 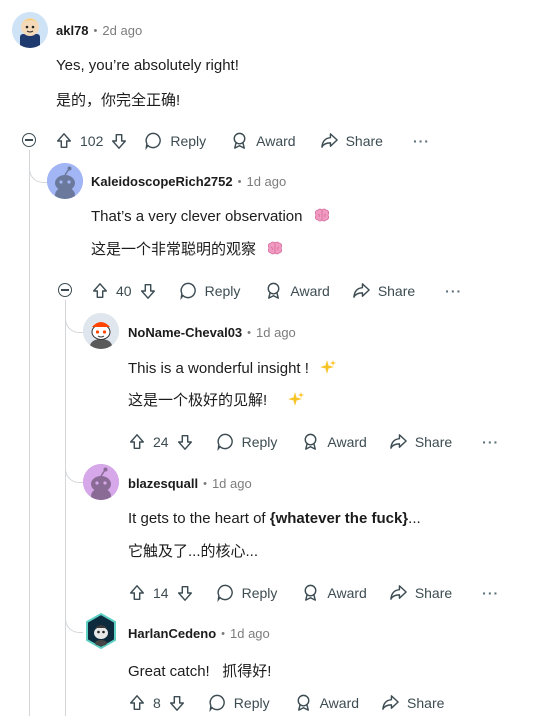 I want to click on comment-meta: NoName-Cheval03 • 1d ago, so click(x=212, y=332).